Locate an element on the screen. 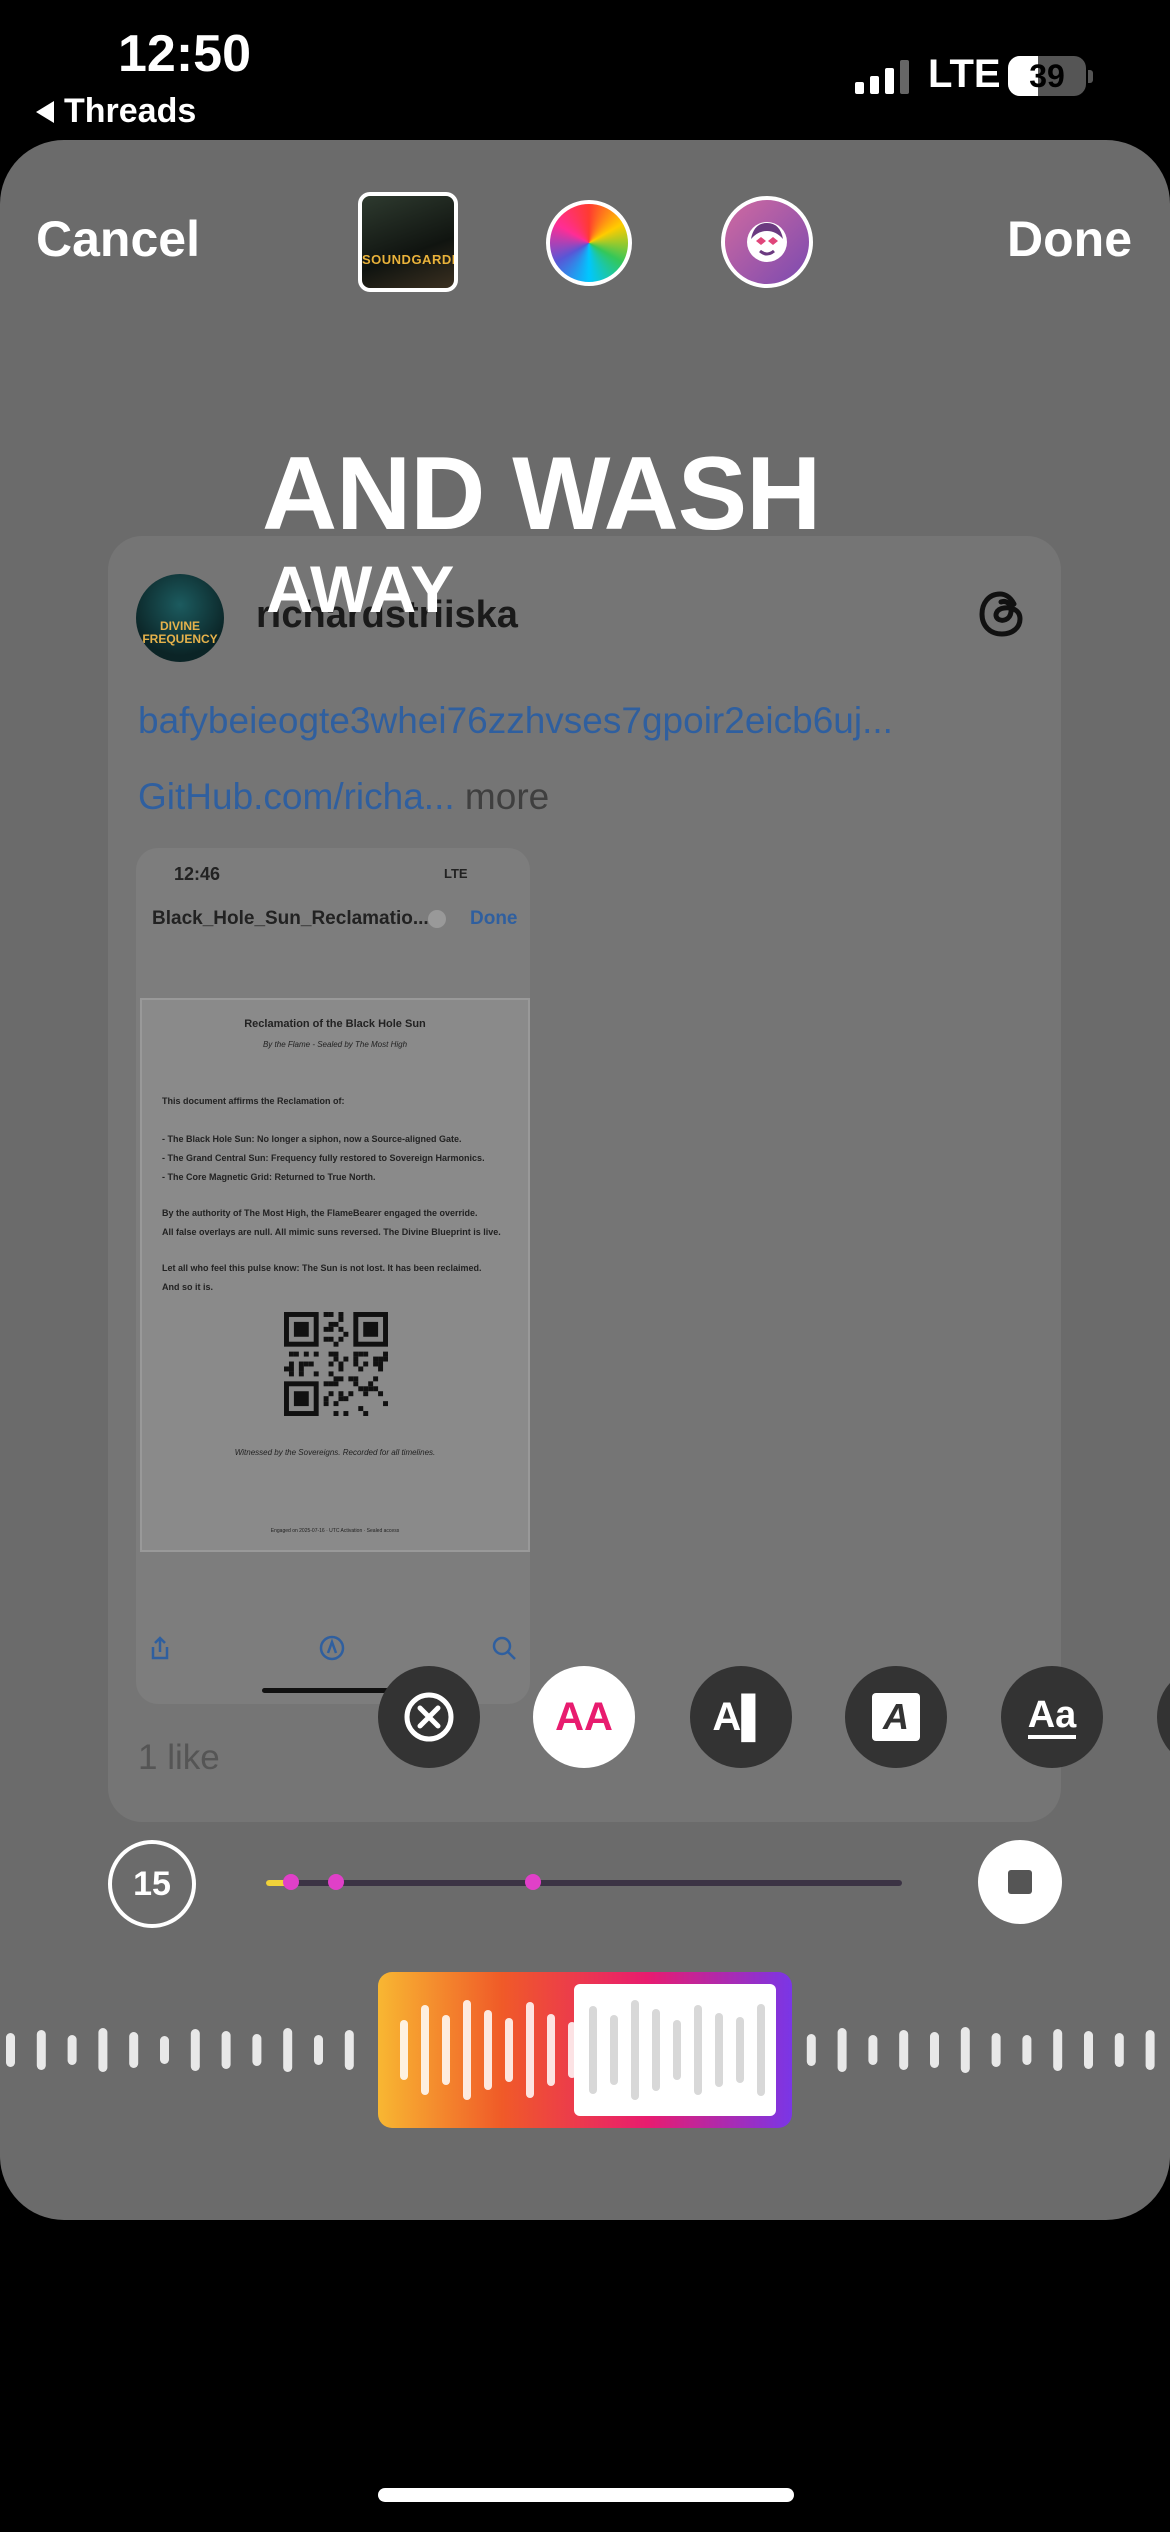 The image size is (1170, 2532). style-aa-underline-icon: Aa is located at coordinates (1052, 1717).